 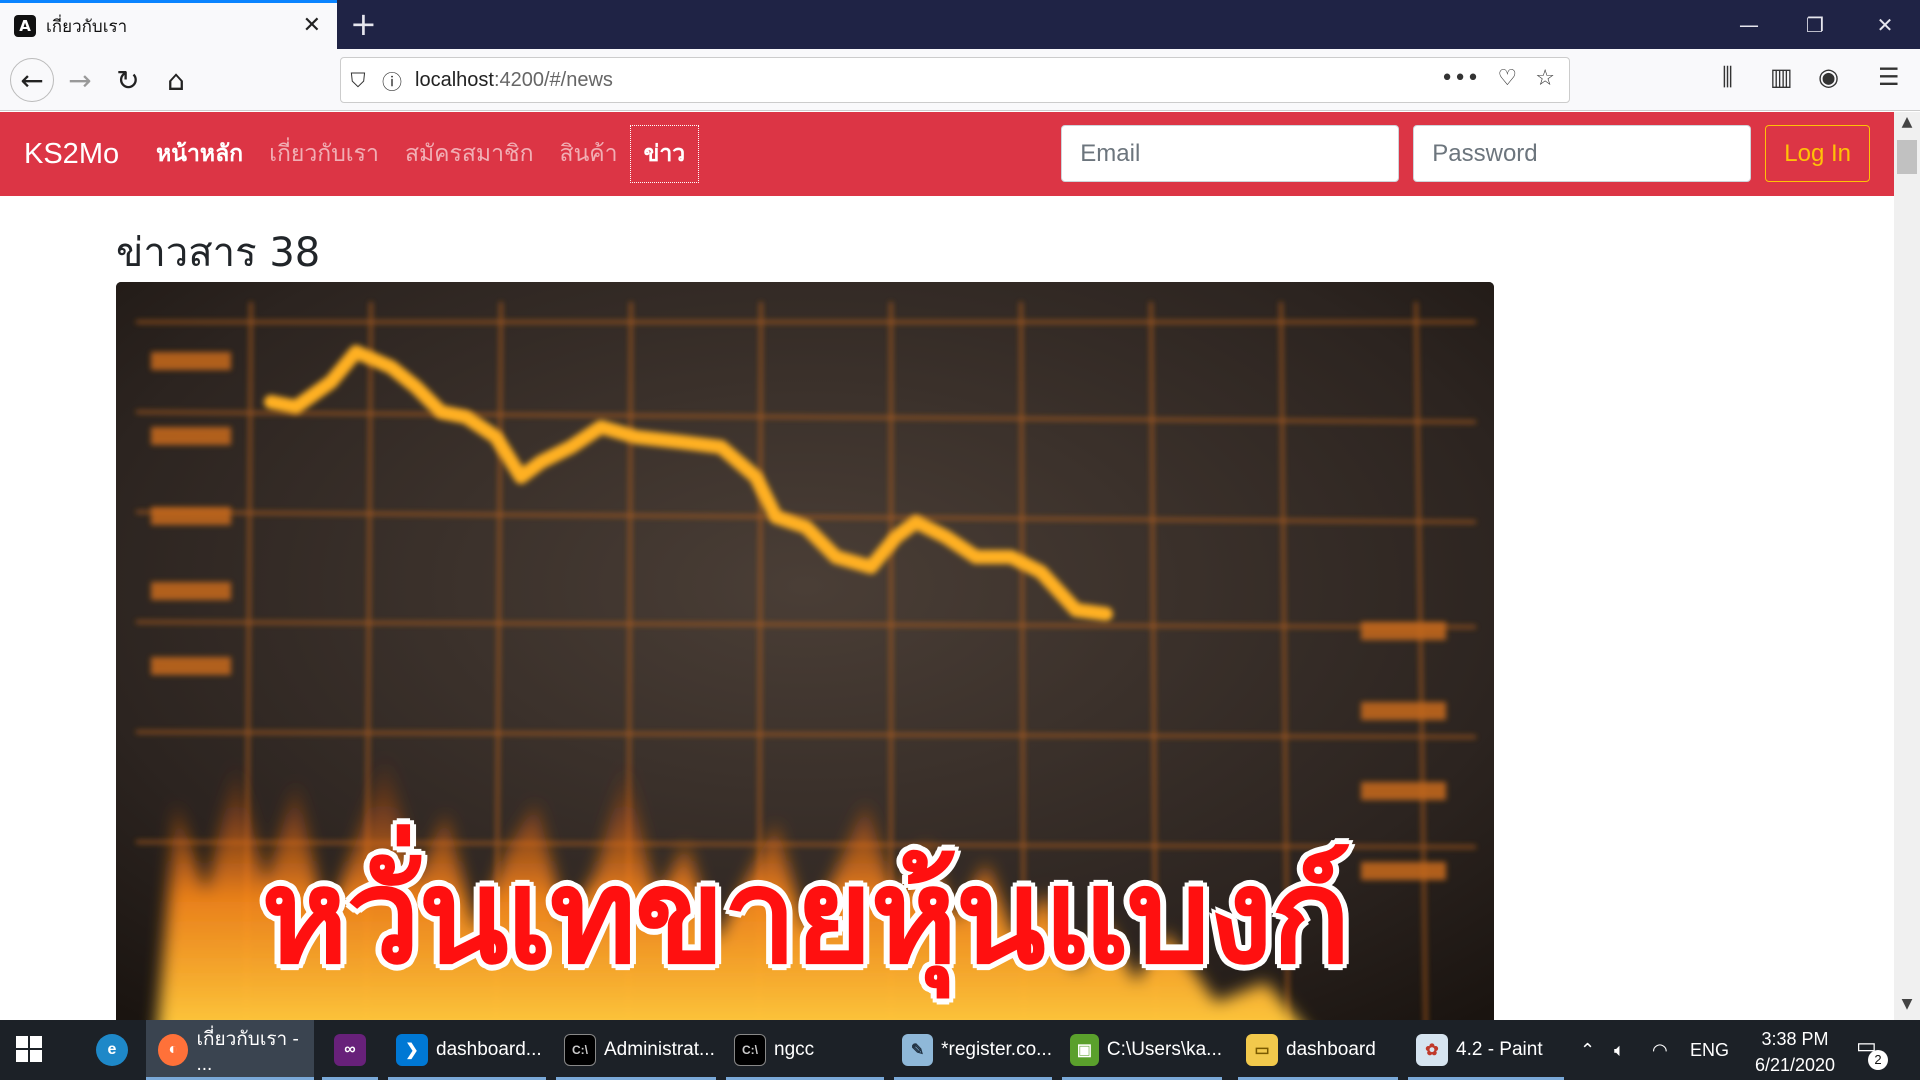 What do you see at coordinates (1262, 1050) in the screenshot?
I see `folder-icon: ▭` at bounding box center [1262, 1050].